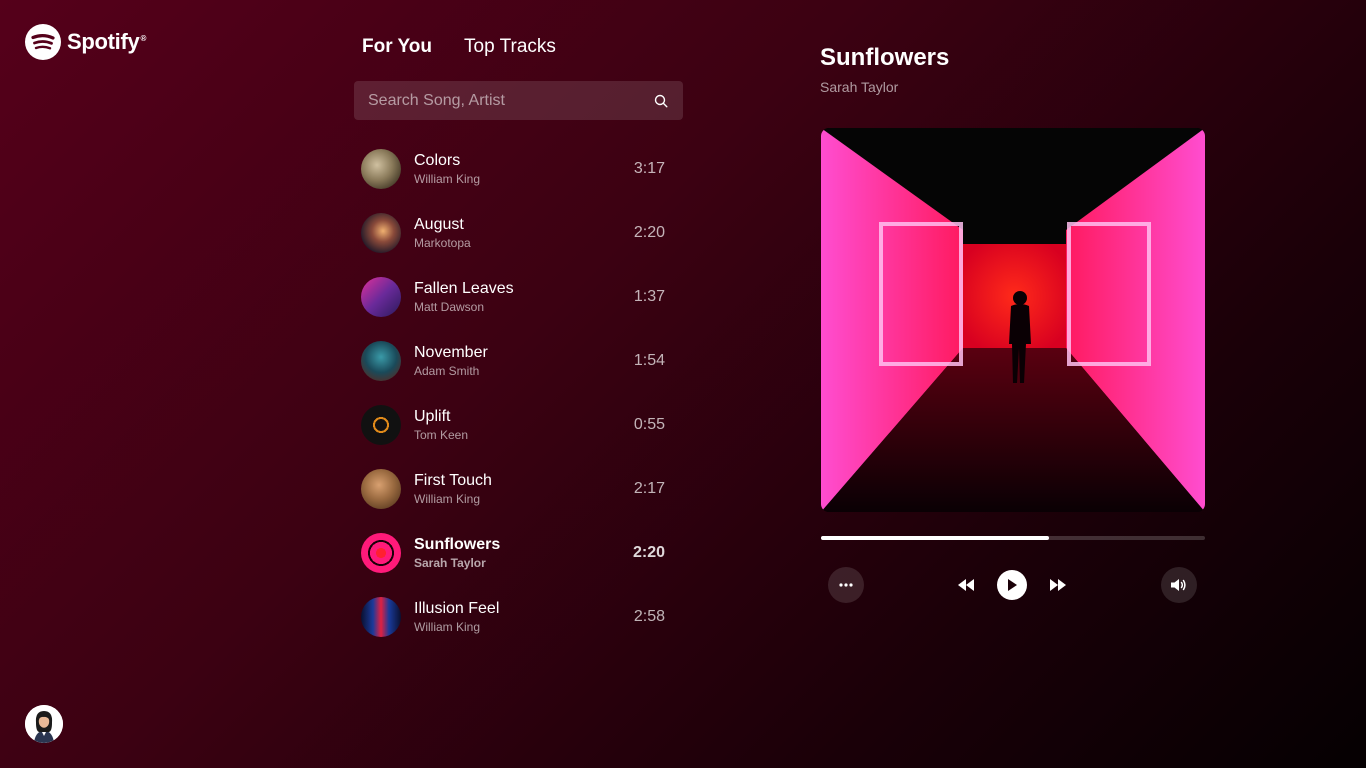 The image size is (1366, 768). I want to click on spotify-logo: Spotify®, so click(85, 42).